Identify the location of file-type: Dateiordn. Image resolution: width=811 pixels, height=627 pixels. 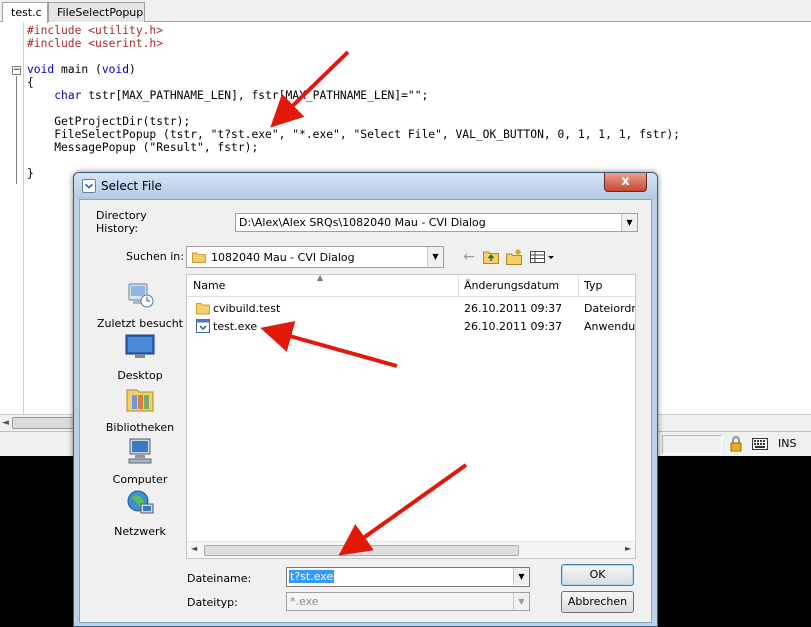
(610, 308).